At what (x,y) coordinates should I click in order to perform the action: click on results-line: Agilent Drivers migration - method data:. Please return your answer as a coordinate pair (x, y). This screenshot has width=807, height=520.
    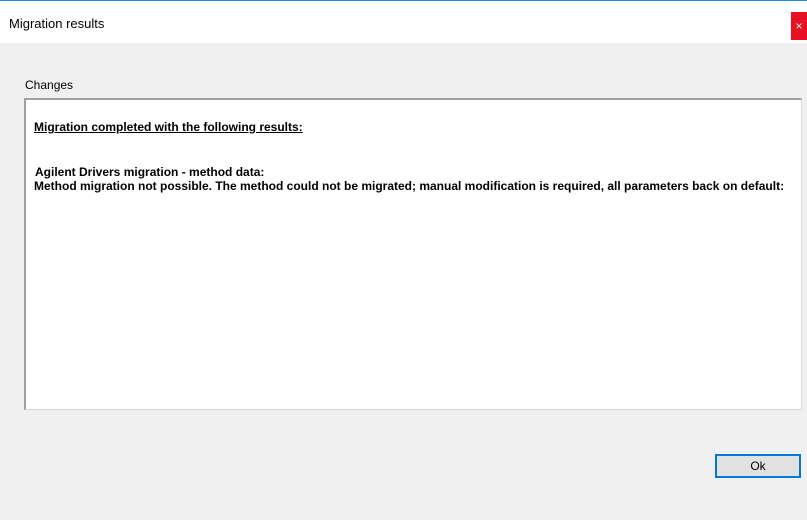
    Looking at the image, I should click on (150, 172).